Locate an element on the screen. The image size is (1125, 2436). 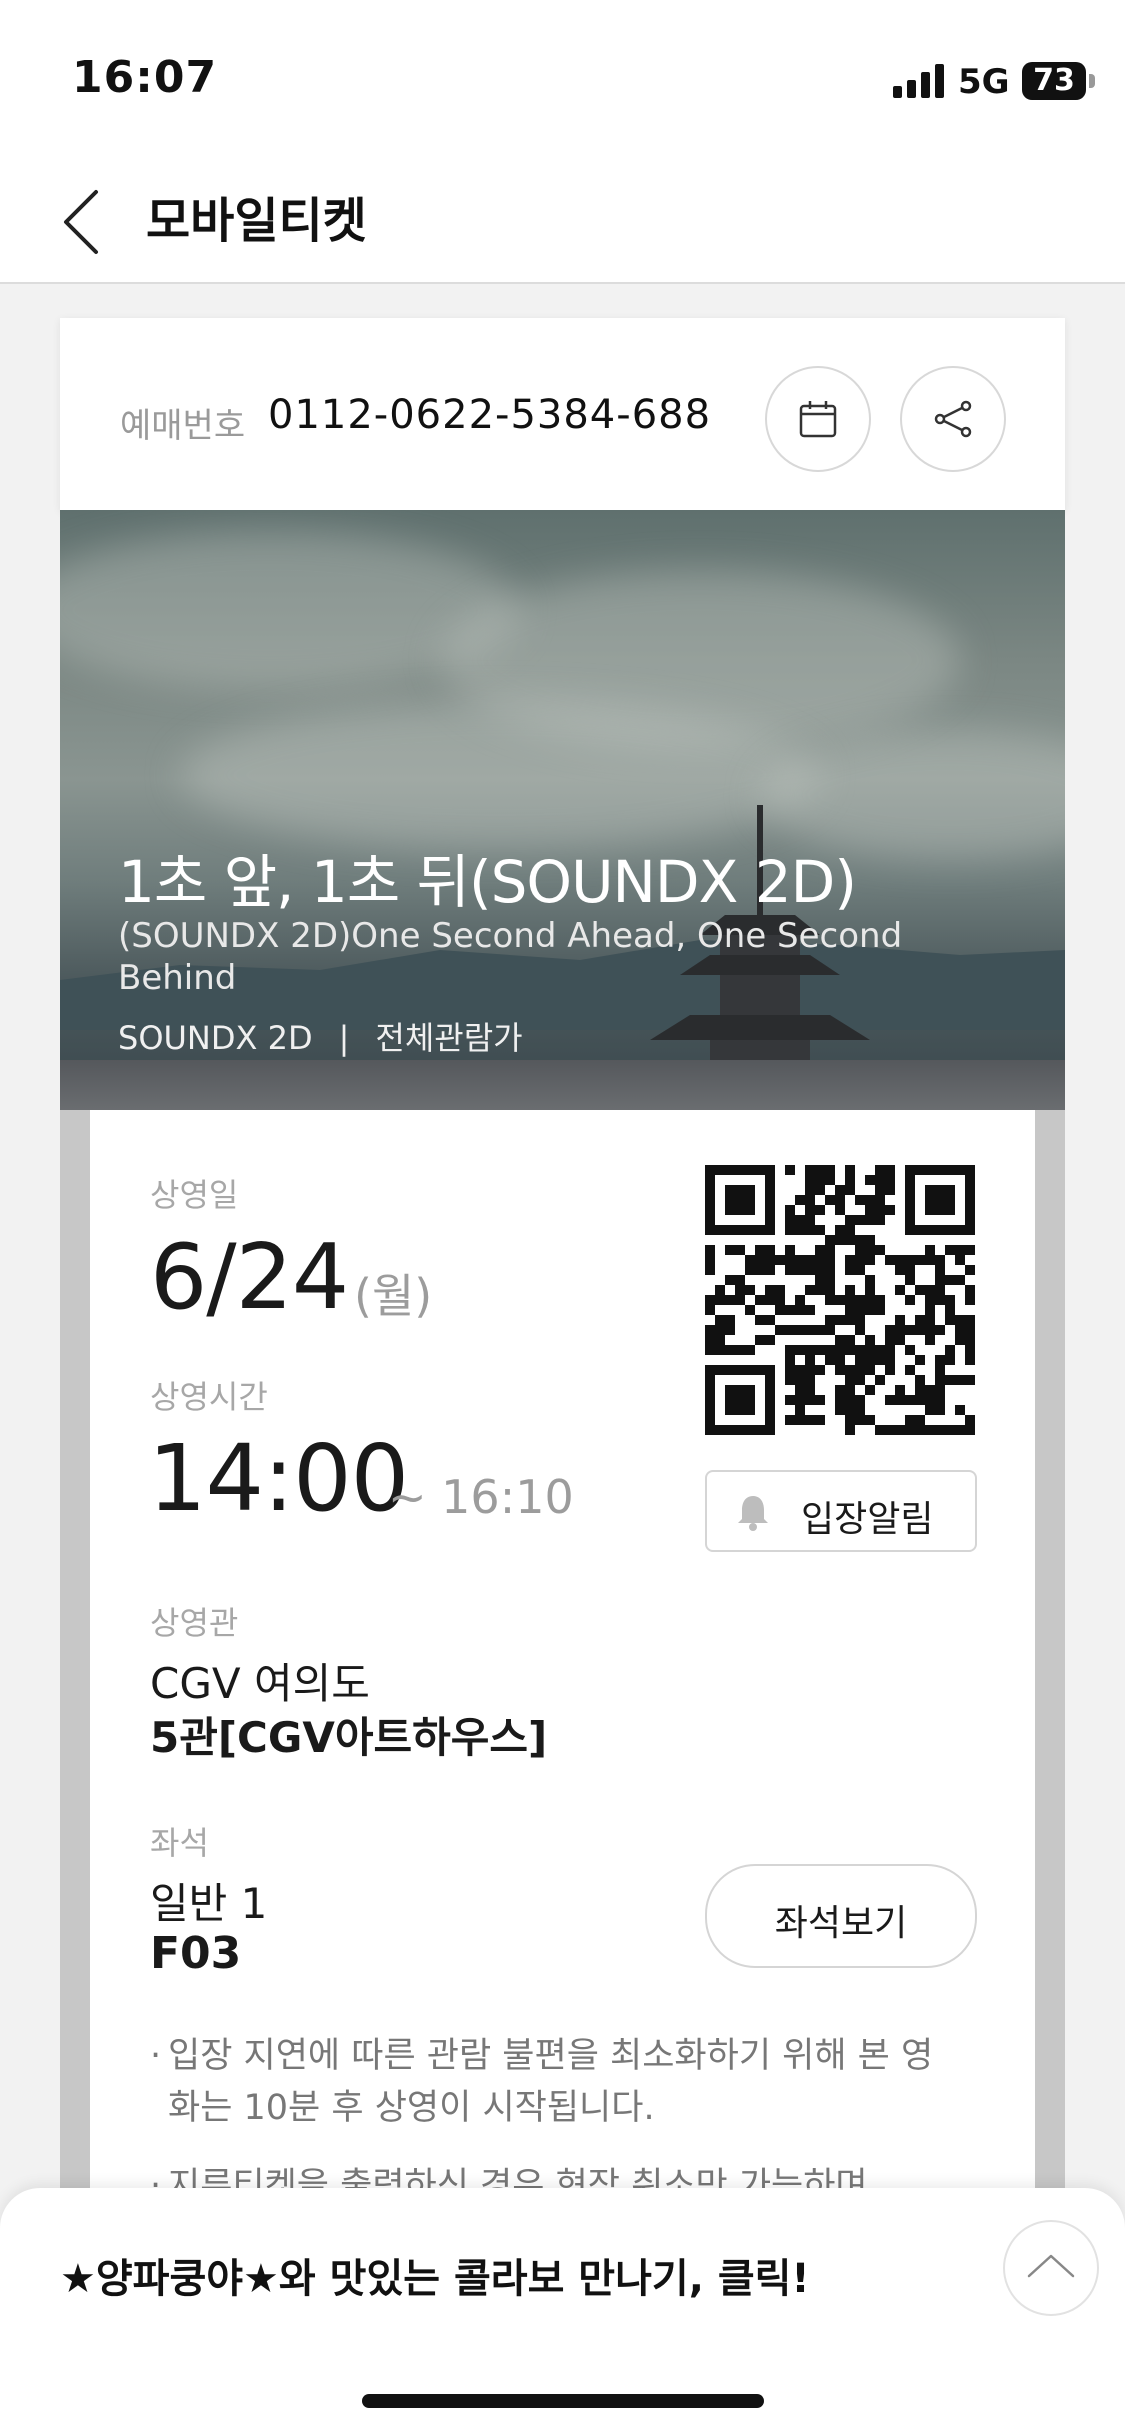
share-icon is located at coordinates (953, 419).